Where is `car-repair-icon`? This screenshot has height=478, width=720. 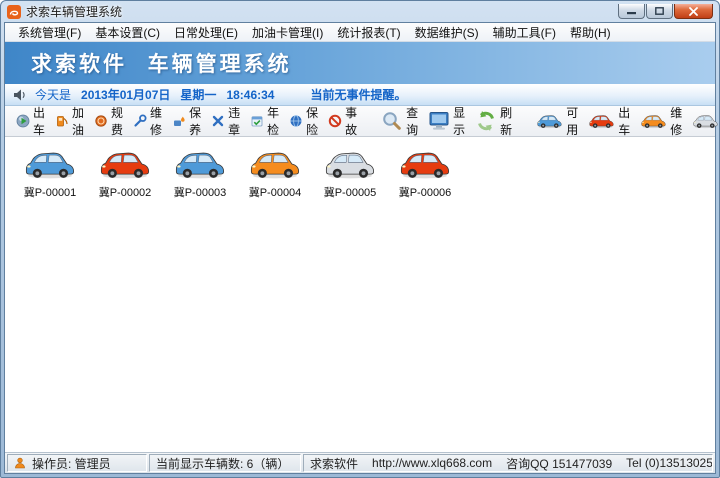 car-repair-icon is located at coordinates (653, 121).